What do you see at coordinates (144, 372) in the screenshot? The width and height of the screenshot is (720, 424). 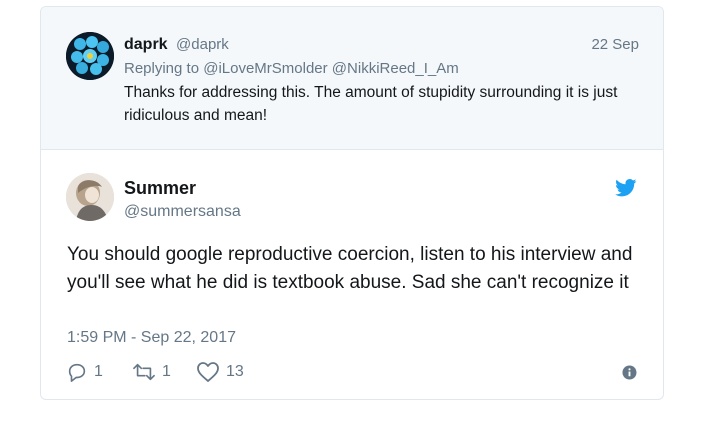 I see `retweet-icon` at bounding box center [144, 372].